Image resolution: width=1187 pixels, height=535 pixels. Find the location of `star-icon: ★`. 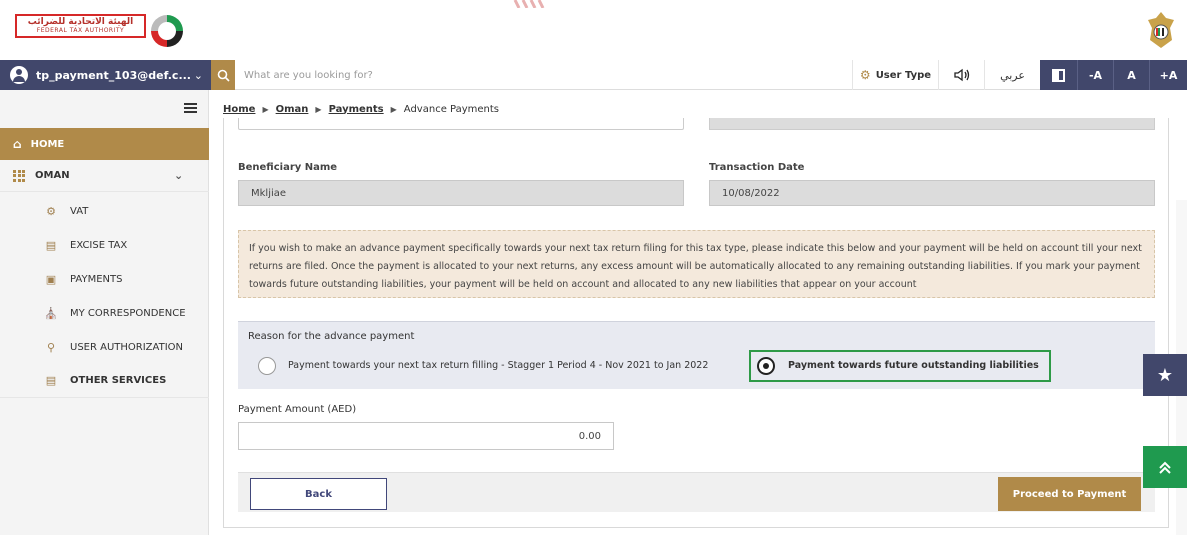

star-icon: ★ is located at coordinates (1165, 375).